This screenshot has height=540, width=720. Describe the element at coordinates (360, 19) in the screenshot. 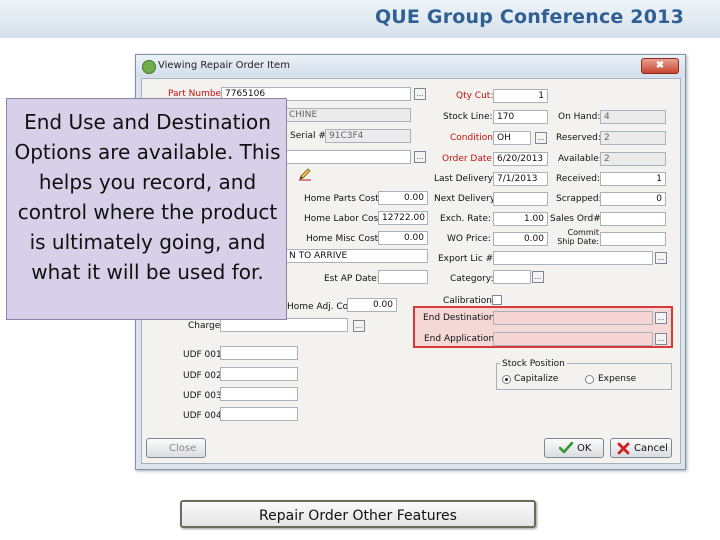

I see `slide-header-bar: QUE Group Conference 2013` at that location.